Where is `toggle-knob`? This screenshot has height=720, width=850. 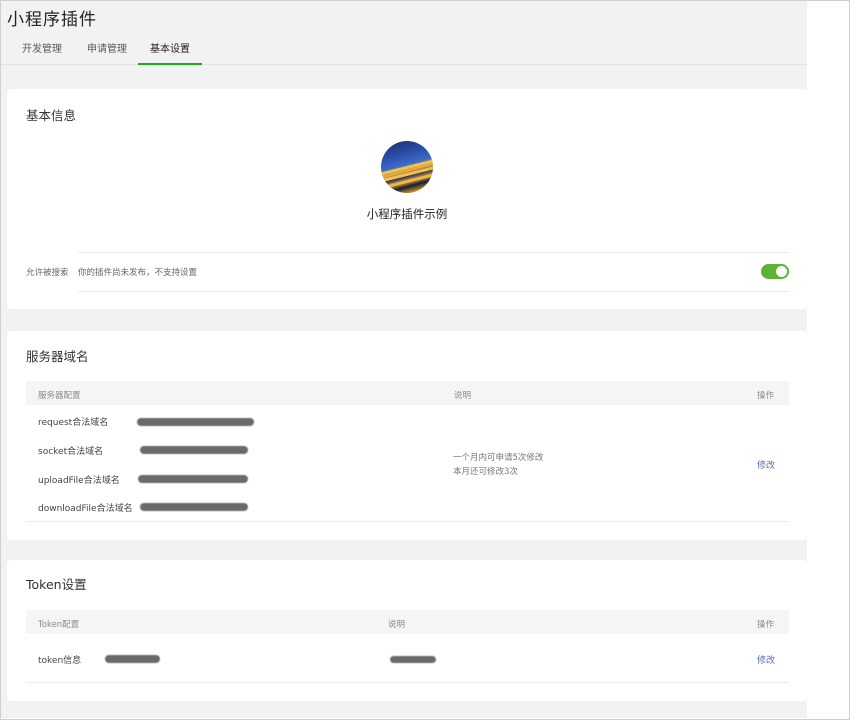 toggle-knob is located at coordinates (781, 271).